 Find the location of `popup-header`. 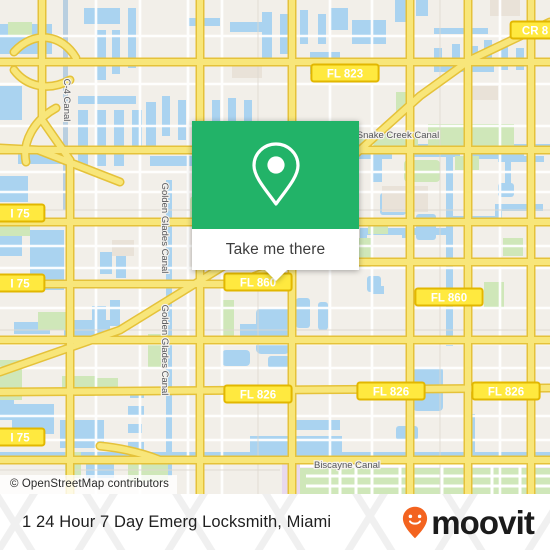

popup-header is located at coordinates (275, 175).